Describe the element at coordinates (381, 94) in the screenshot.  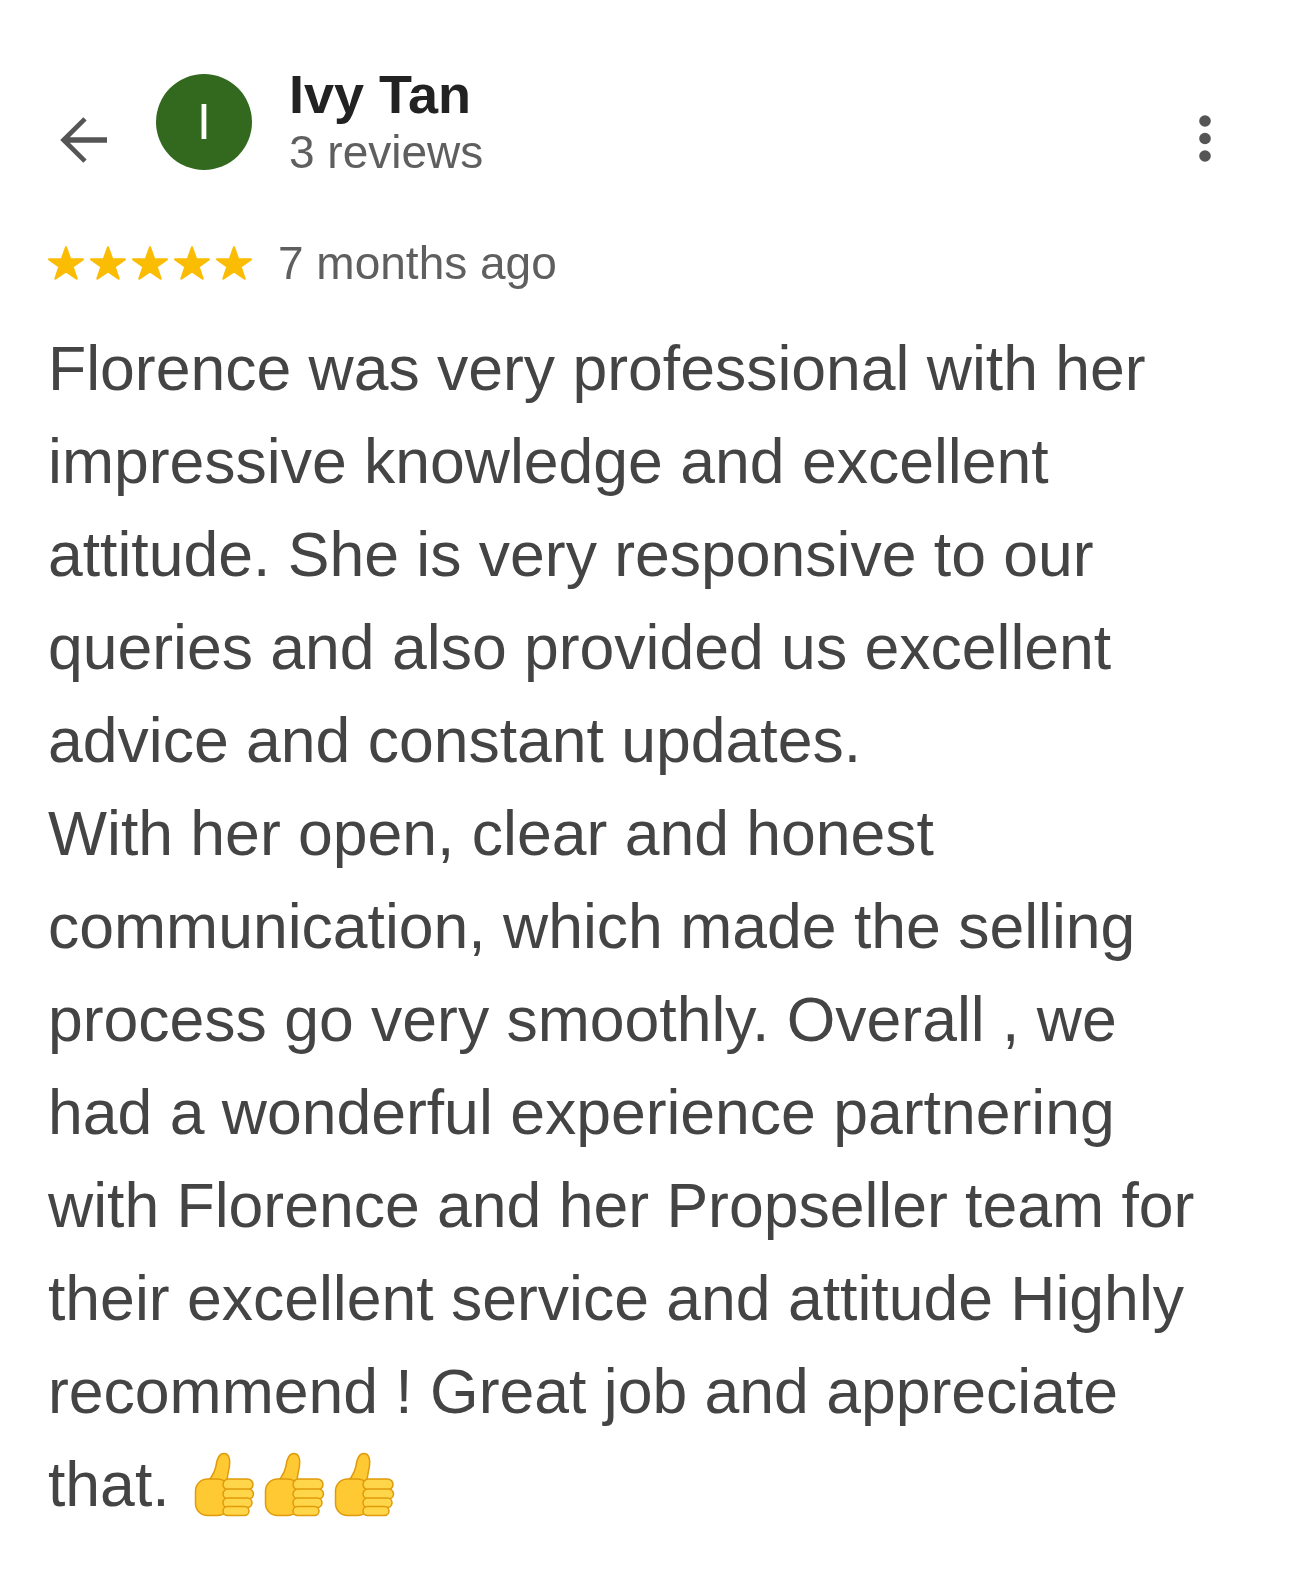
I see `reviewer-name: Ivy Tan` at that location.